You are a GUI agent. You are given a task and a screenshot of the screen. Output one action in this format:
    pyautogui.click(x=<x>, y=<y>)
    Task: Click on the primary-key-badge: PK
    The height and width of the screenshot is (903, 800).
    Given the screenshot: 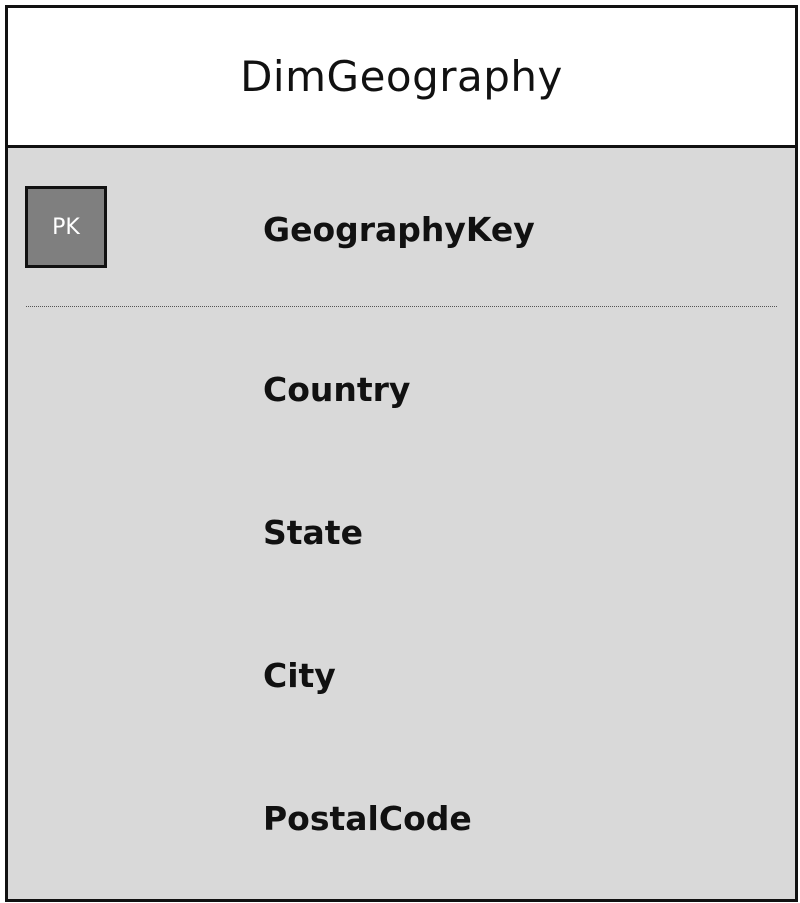 What is the action you would take?
    pyautogui.click(x=66, y=227)
    